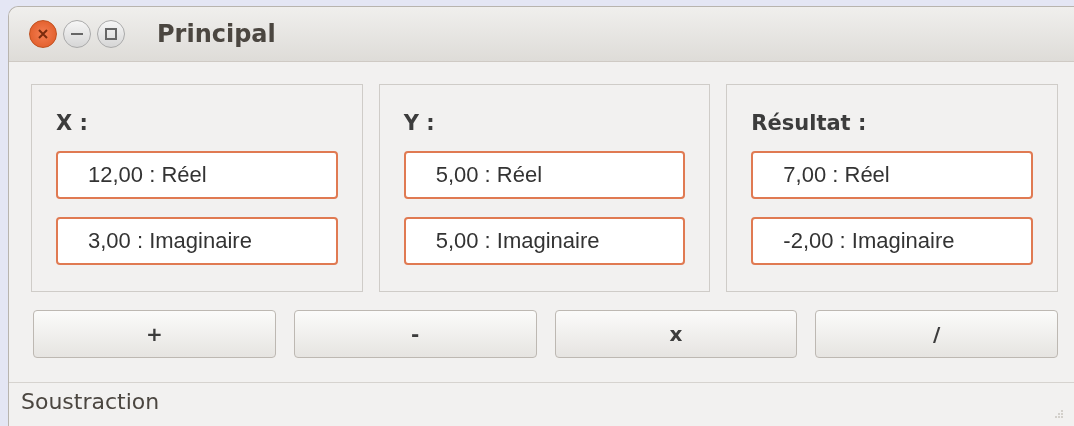 The image size is (1074, 426). I want to click on maximize-button, so click(111, 34).